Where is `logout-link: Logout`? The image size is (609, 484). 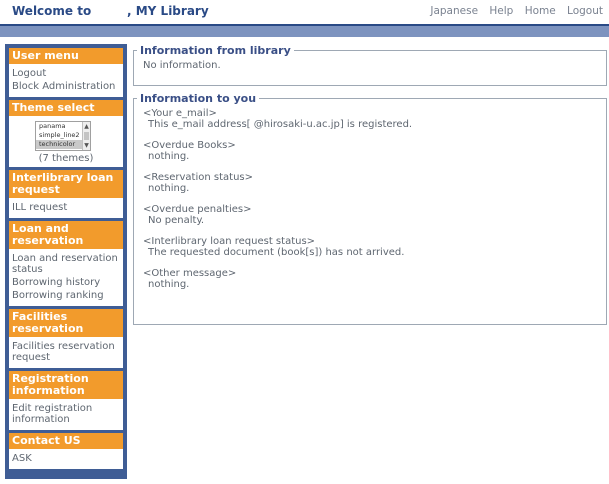 logout-link: Logout is located at coordinates (585, 11).